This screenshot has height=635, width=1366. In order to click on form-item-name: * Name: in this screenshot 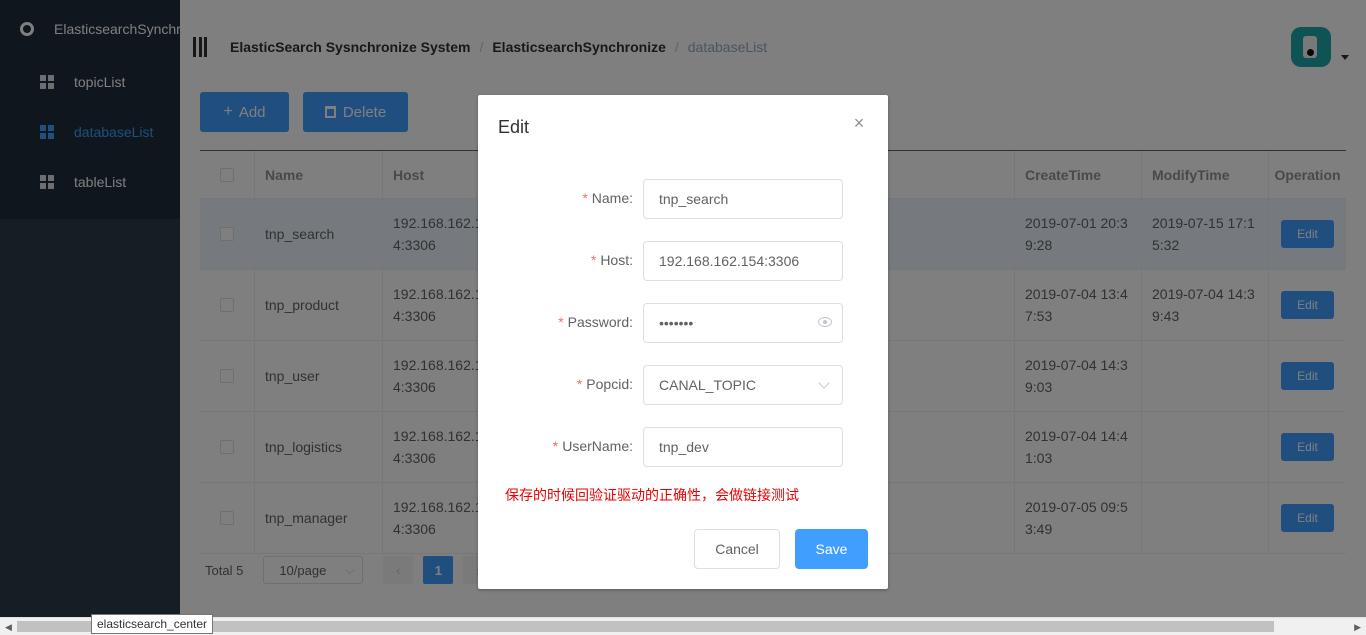, I will do `click(683, 199)`.